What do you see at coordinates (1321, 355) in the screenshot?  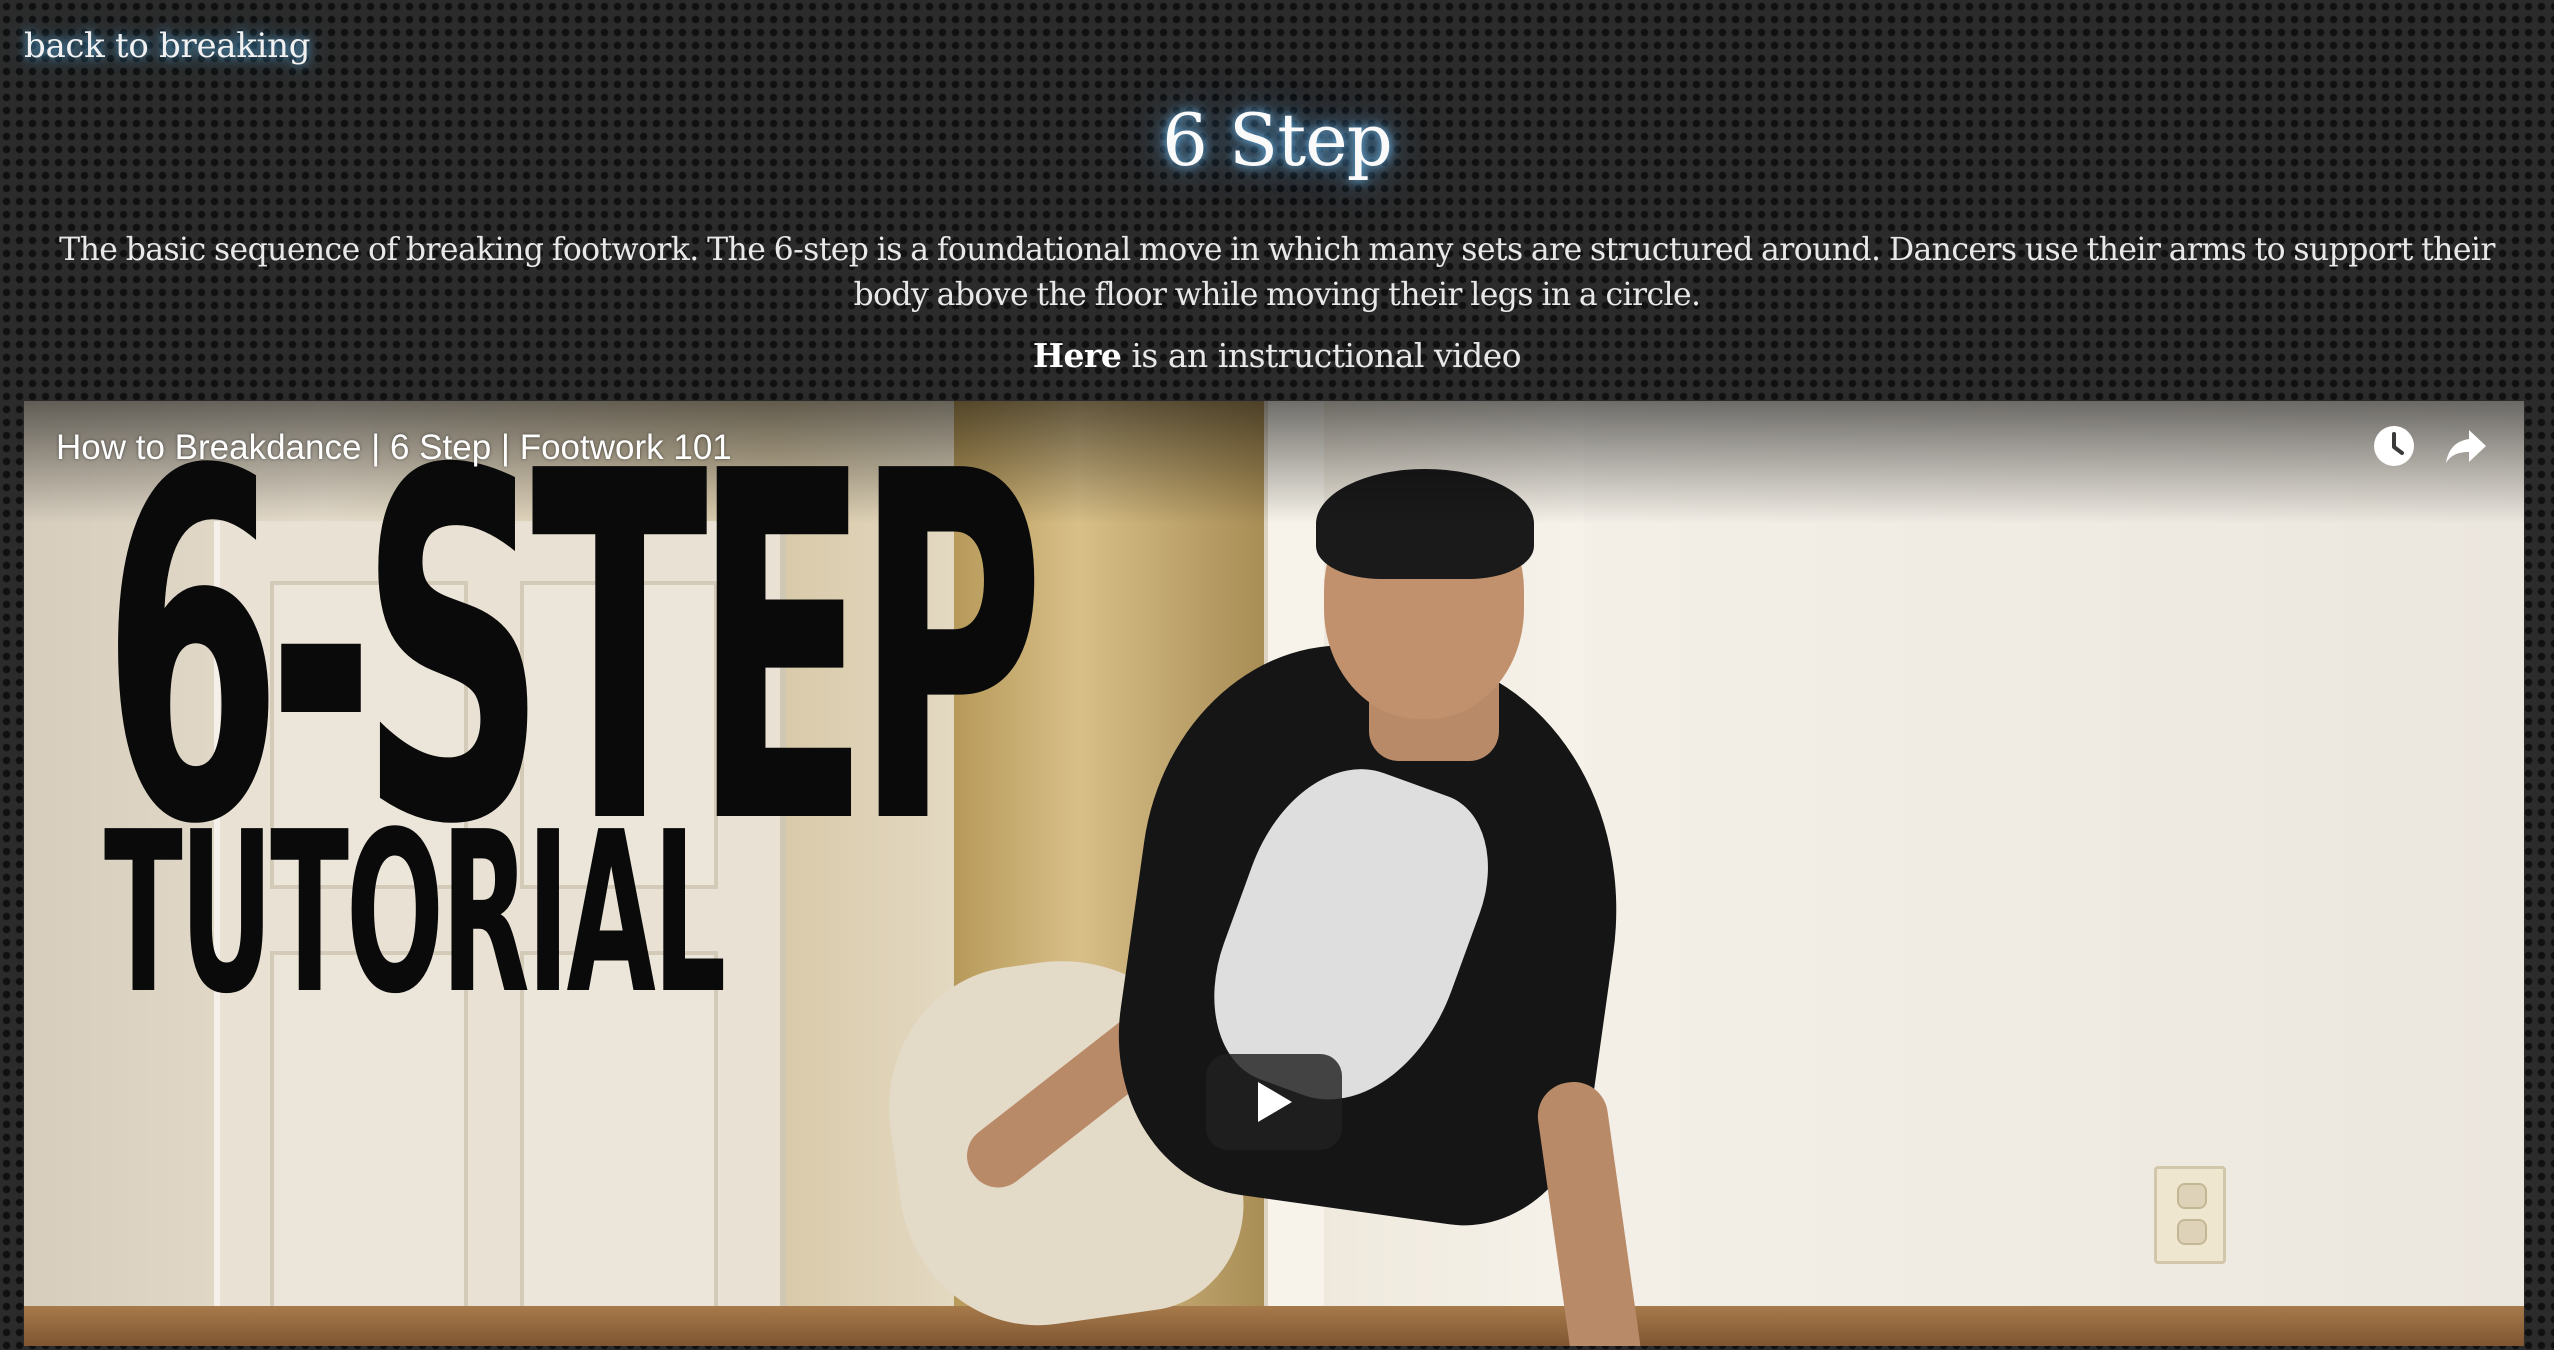 I see `video-line-text: is an instructional video` at bounding box center [1321, 355].